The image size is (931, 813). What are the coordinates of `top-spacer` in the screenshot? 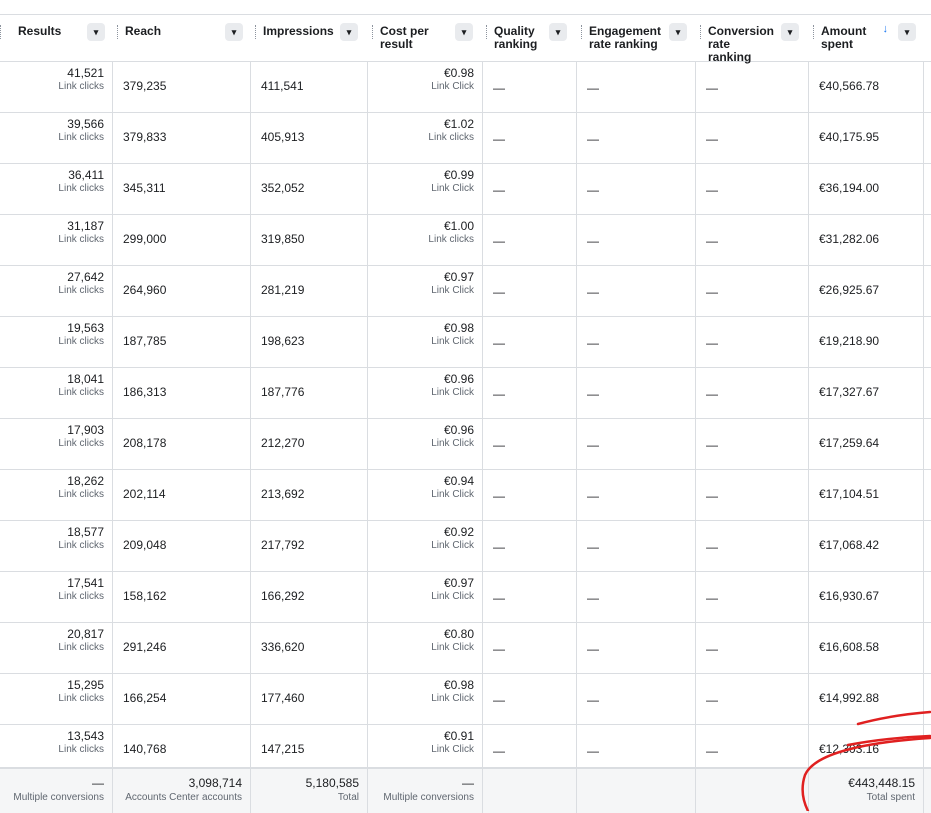 It's located at (465, 7).